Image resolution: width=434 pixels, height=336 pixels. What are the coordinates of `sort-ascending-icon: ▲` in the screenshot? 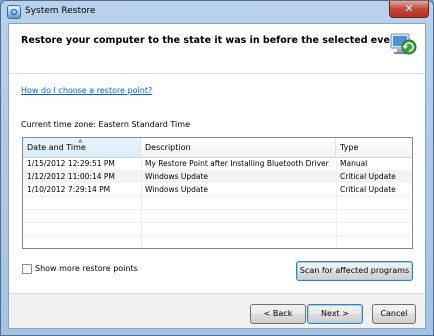 It's located at (80, 140).